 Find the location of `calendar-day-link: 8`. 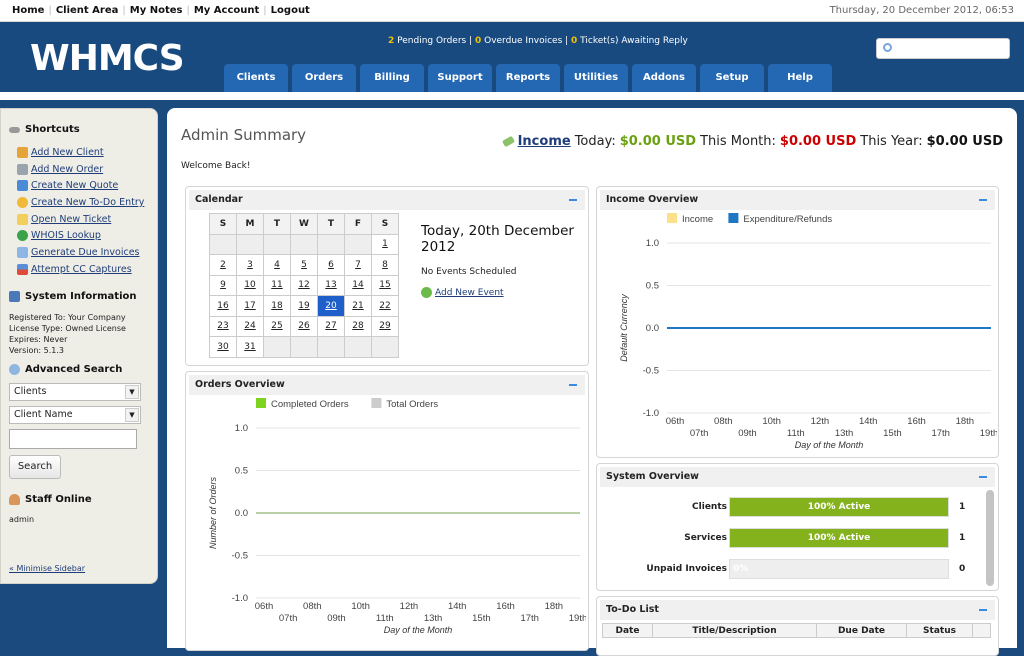

calendar-day-link: 8 is located at coordinates (385, 265).